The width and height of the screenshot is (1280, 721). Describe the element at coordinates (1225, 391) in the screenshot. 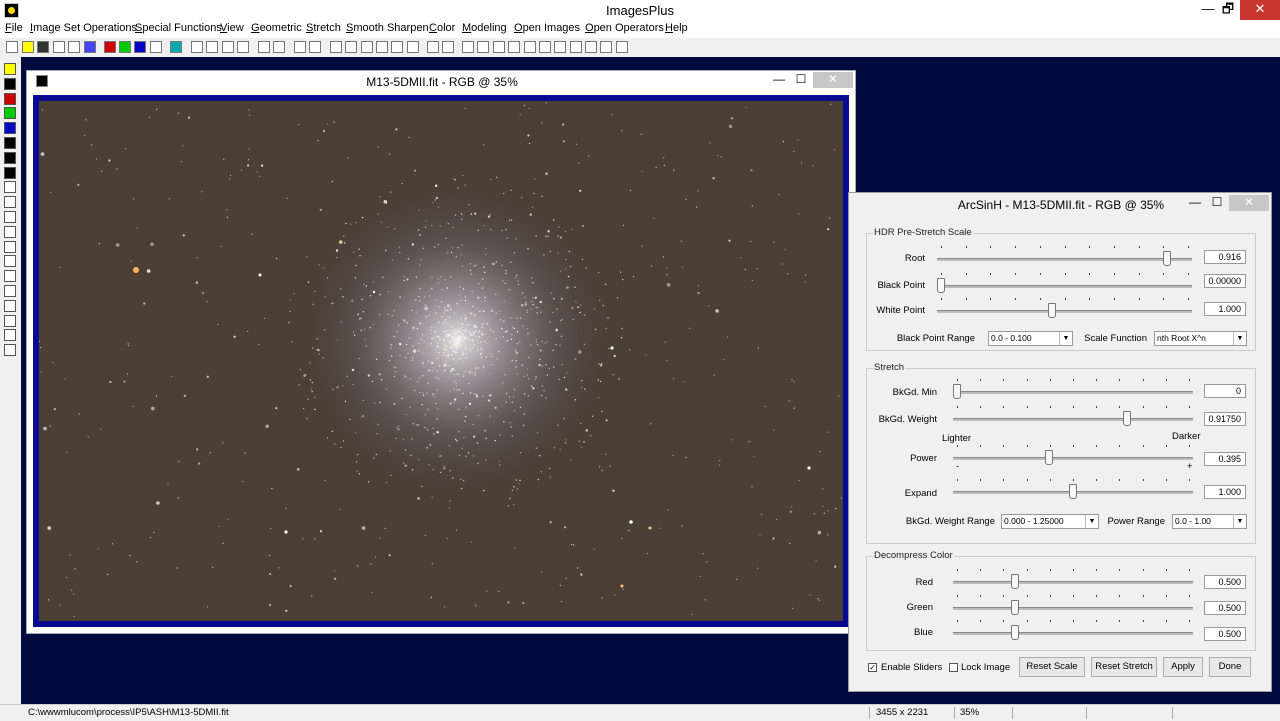

I see `bkgd-min-value: 0` at that location.